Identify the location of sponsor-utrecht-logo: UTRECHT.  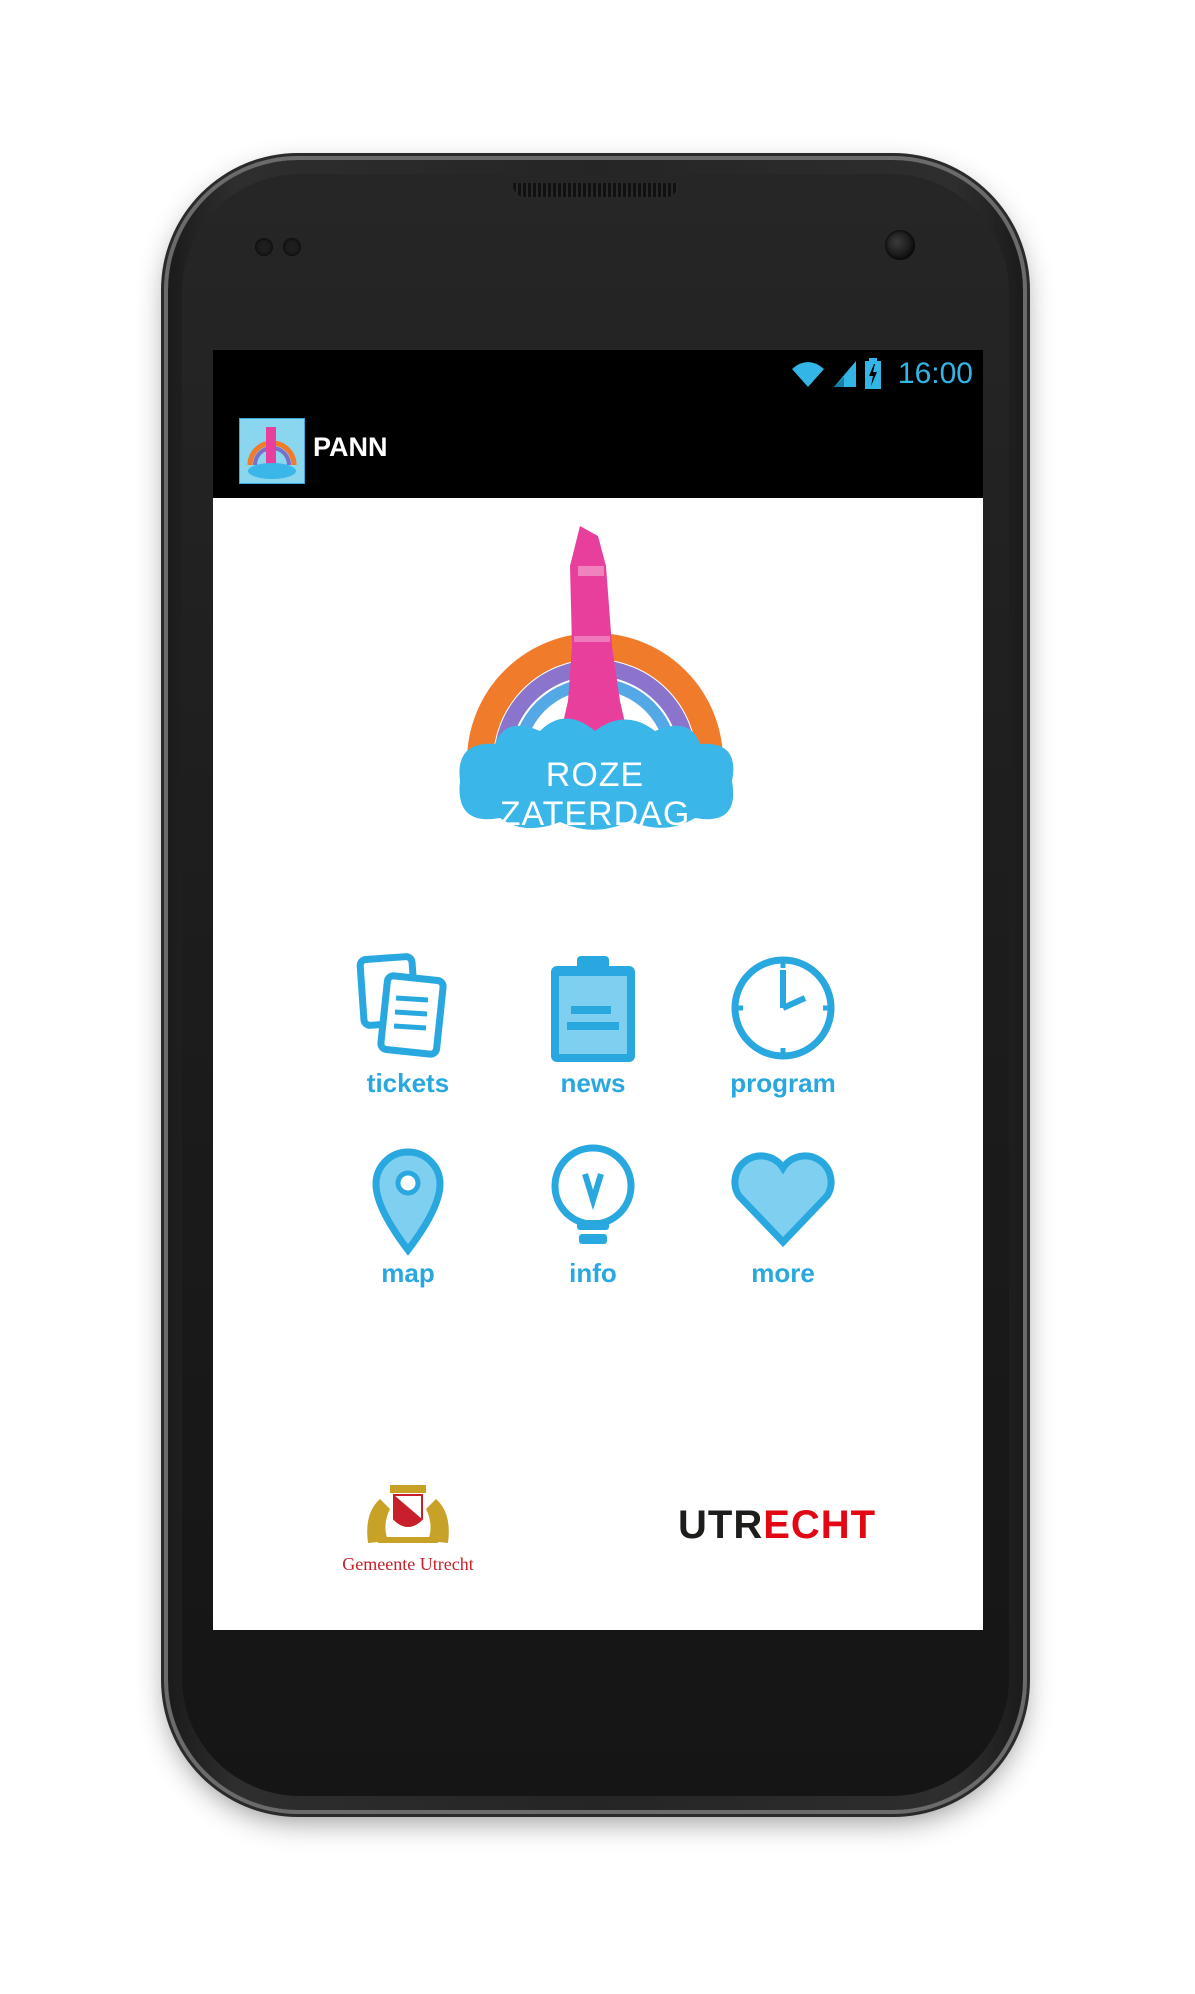
(777, 1525).